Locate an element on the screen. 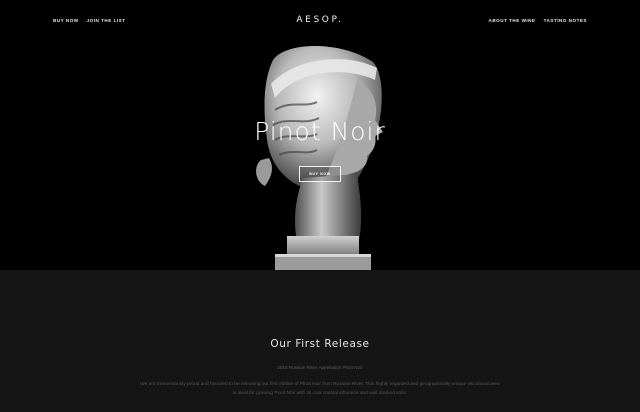 The height and width of the screenshot is (412, 640). nav-about-the-wine: ABOUT THE WINE is located at coordinates (512, 20).